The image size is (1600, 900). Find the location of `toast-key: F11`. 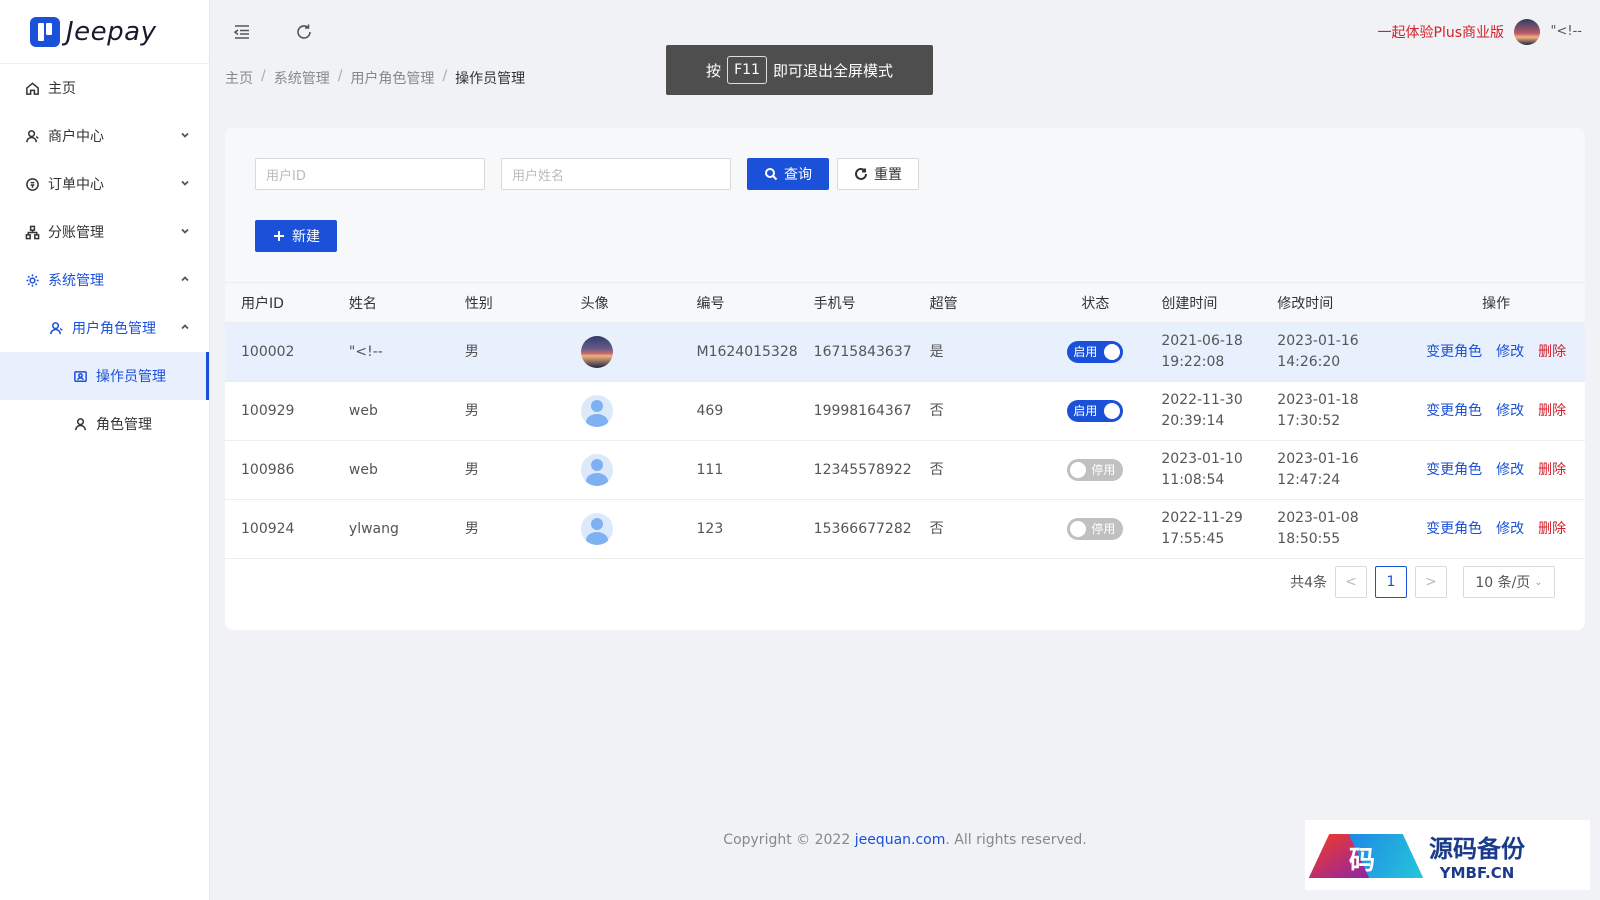

toast-key: F11 is located at coordinates (747, 70).